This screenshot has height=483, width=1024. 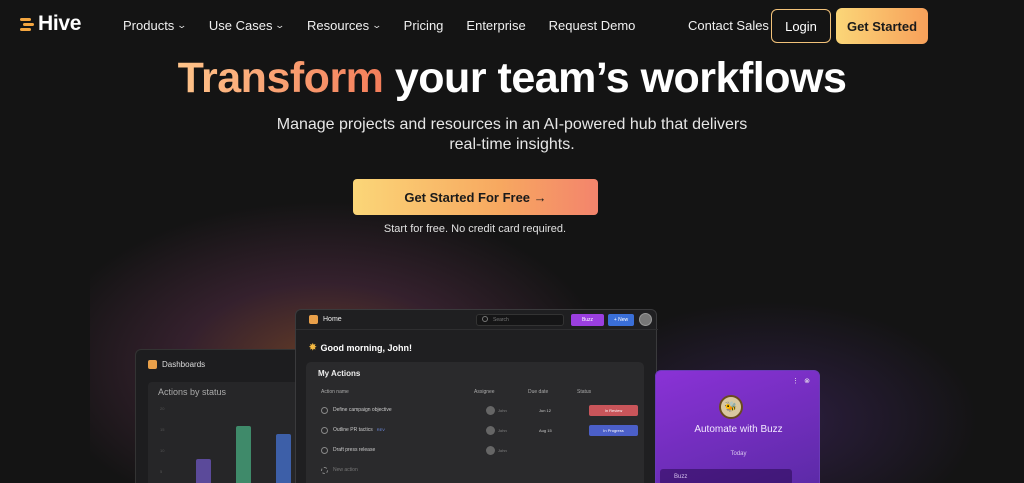 What do you see at coordinates (520, 320) in the screenshot?
I see `search-input: Search` at bounding box center [520, 320].